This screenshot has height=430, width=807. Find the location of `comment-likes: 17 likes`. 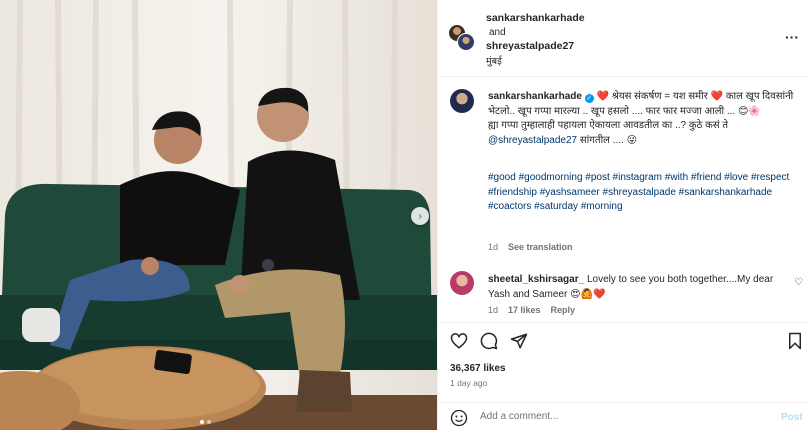

comment-likes: 17 likes is located at coordinates (524, 310).